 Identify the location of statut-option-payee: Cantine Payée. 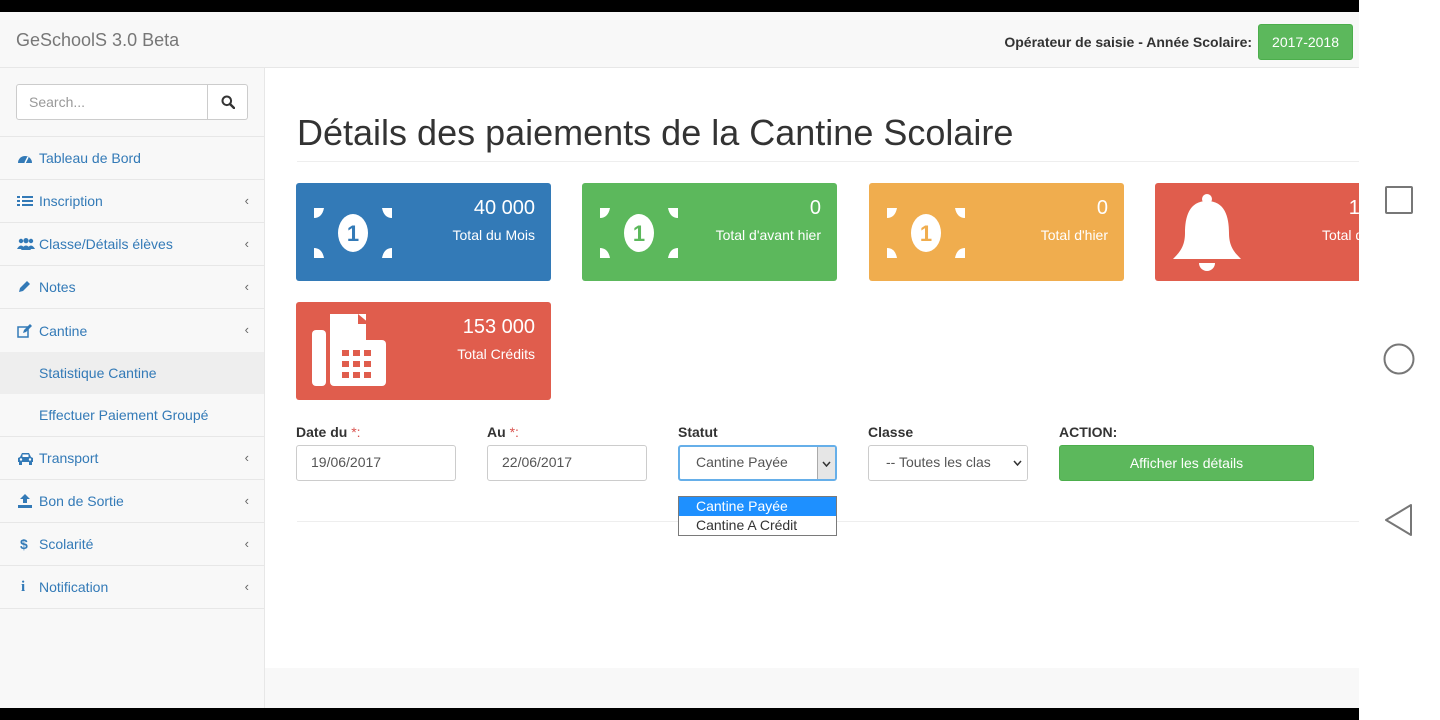
(757, 506).